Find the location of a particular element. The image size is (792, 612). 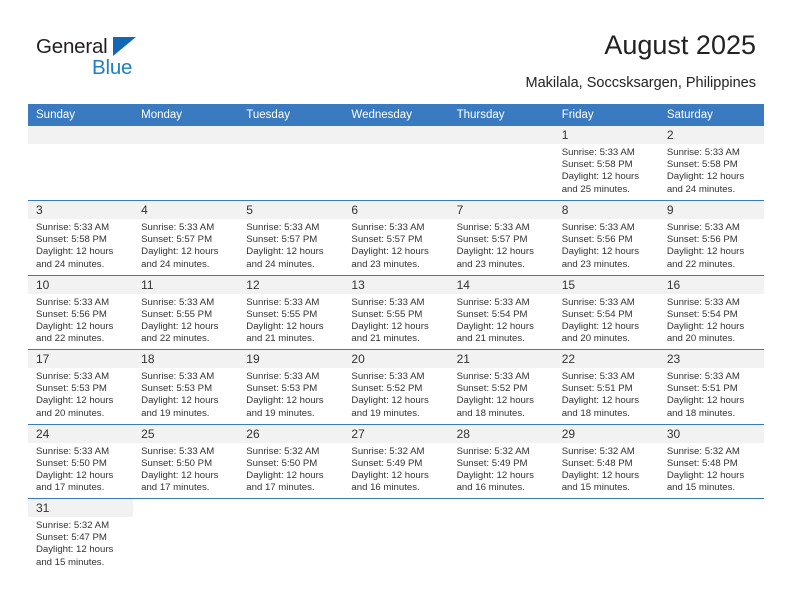

daylight-text: Daylight: 12 hours and 16 minutes. is located at coordinates (495, 481).